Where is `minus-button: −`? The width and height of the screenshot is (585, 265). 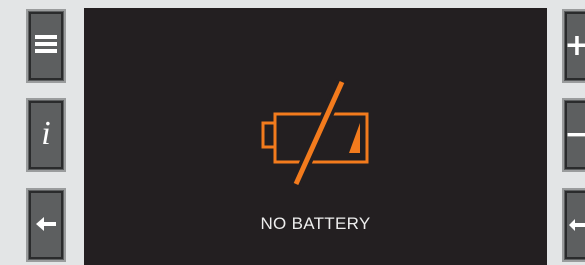 minus-button: − is located at coordinates (573, 135).